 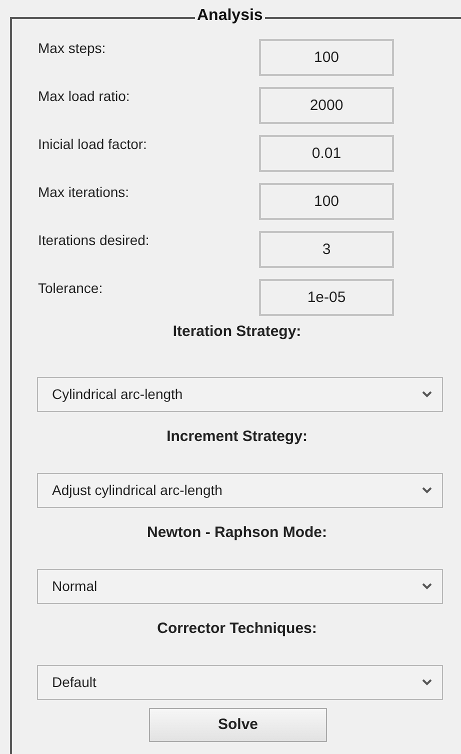 What do you see at coordinates (70, 287) in the screenshot?
I see `field-label: Tolerance:` at bounding box center [70, 287].